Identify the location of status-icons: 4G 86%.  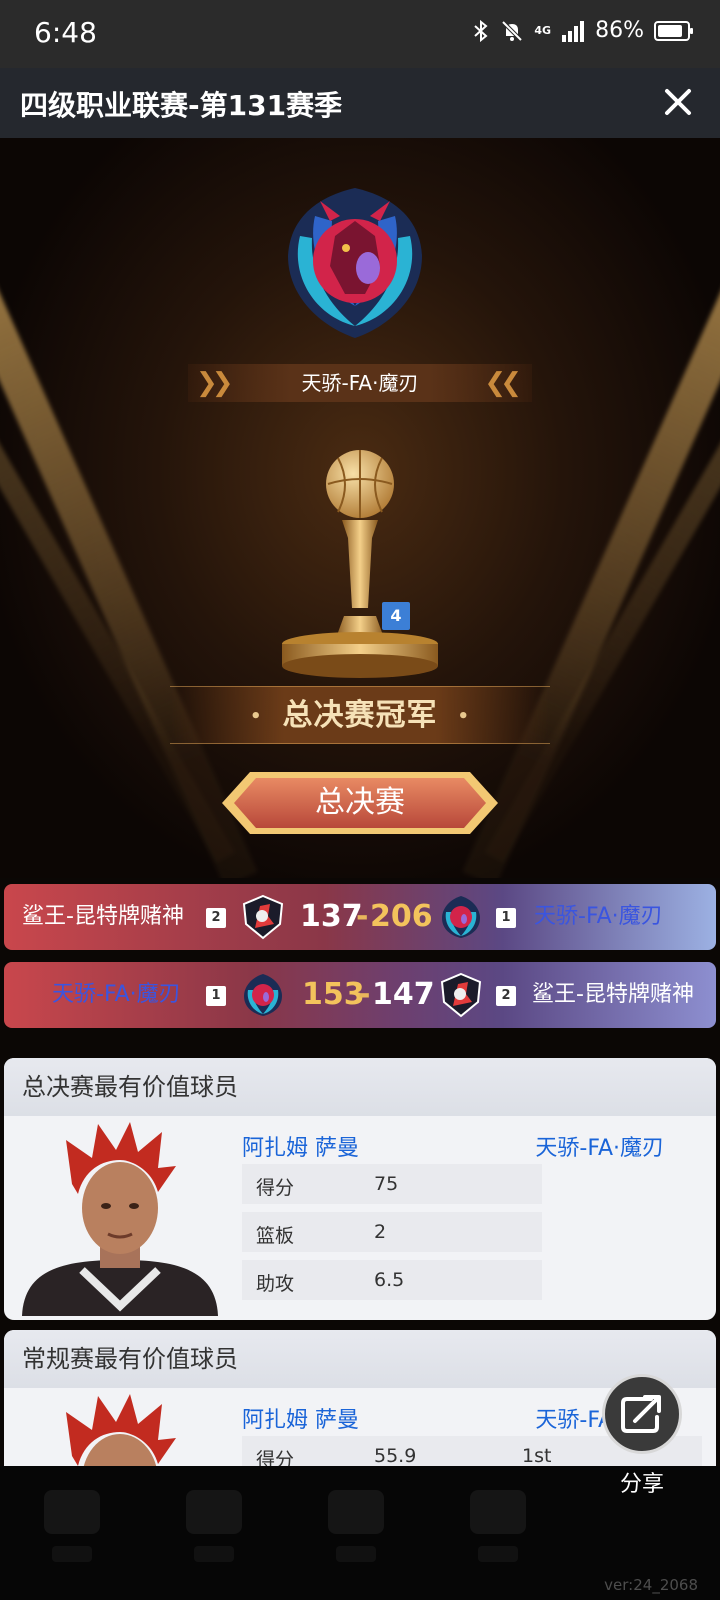
(582, 30).